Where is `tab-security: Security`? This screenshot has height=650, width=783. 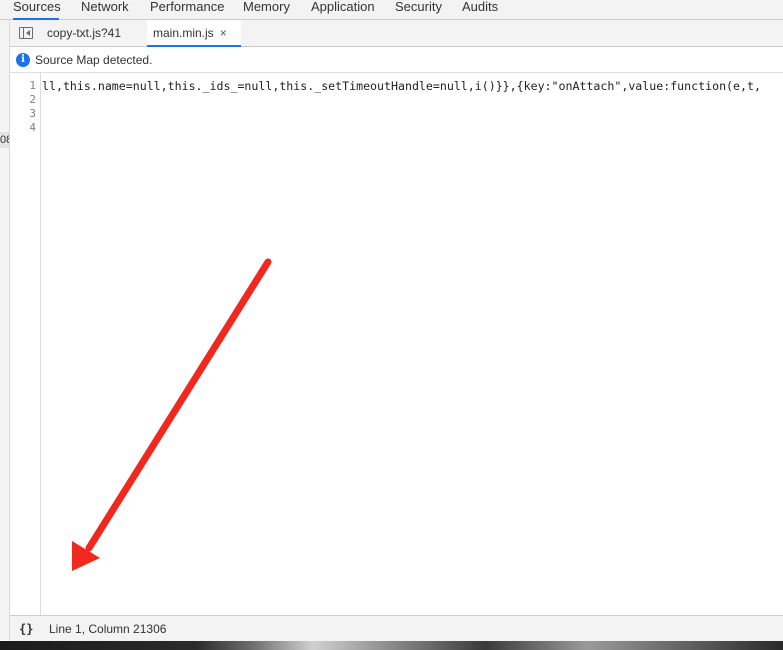 tab-security: Security is located at coordinates (418, 10).